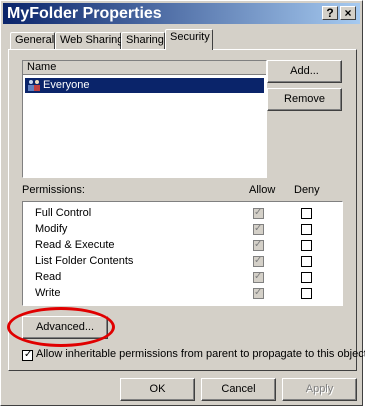 This screenshot has height=408, width=365. What do you see at coordinates (75, 245) in the screenshot?
I see `permission-label: Read & Execute` at bounding box center [75, 245].